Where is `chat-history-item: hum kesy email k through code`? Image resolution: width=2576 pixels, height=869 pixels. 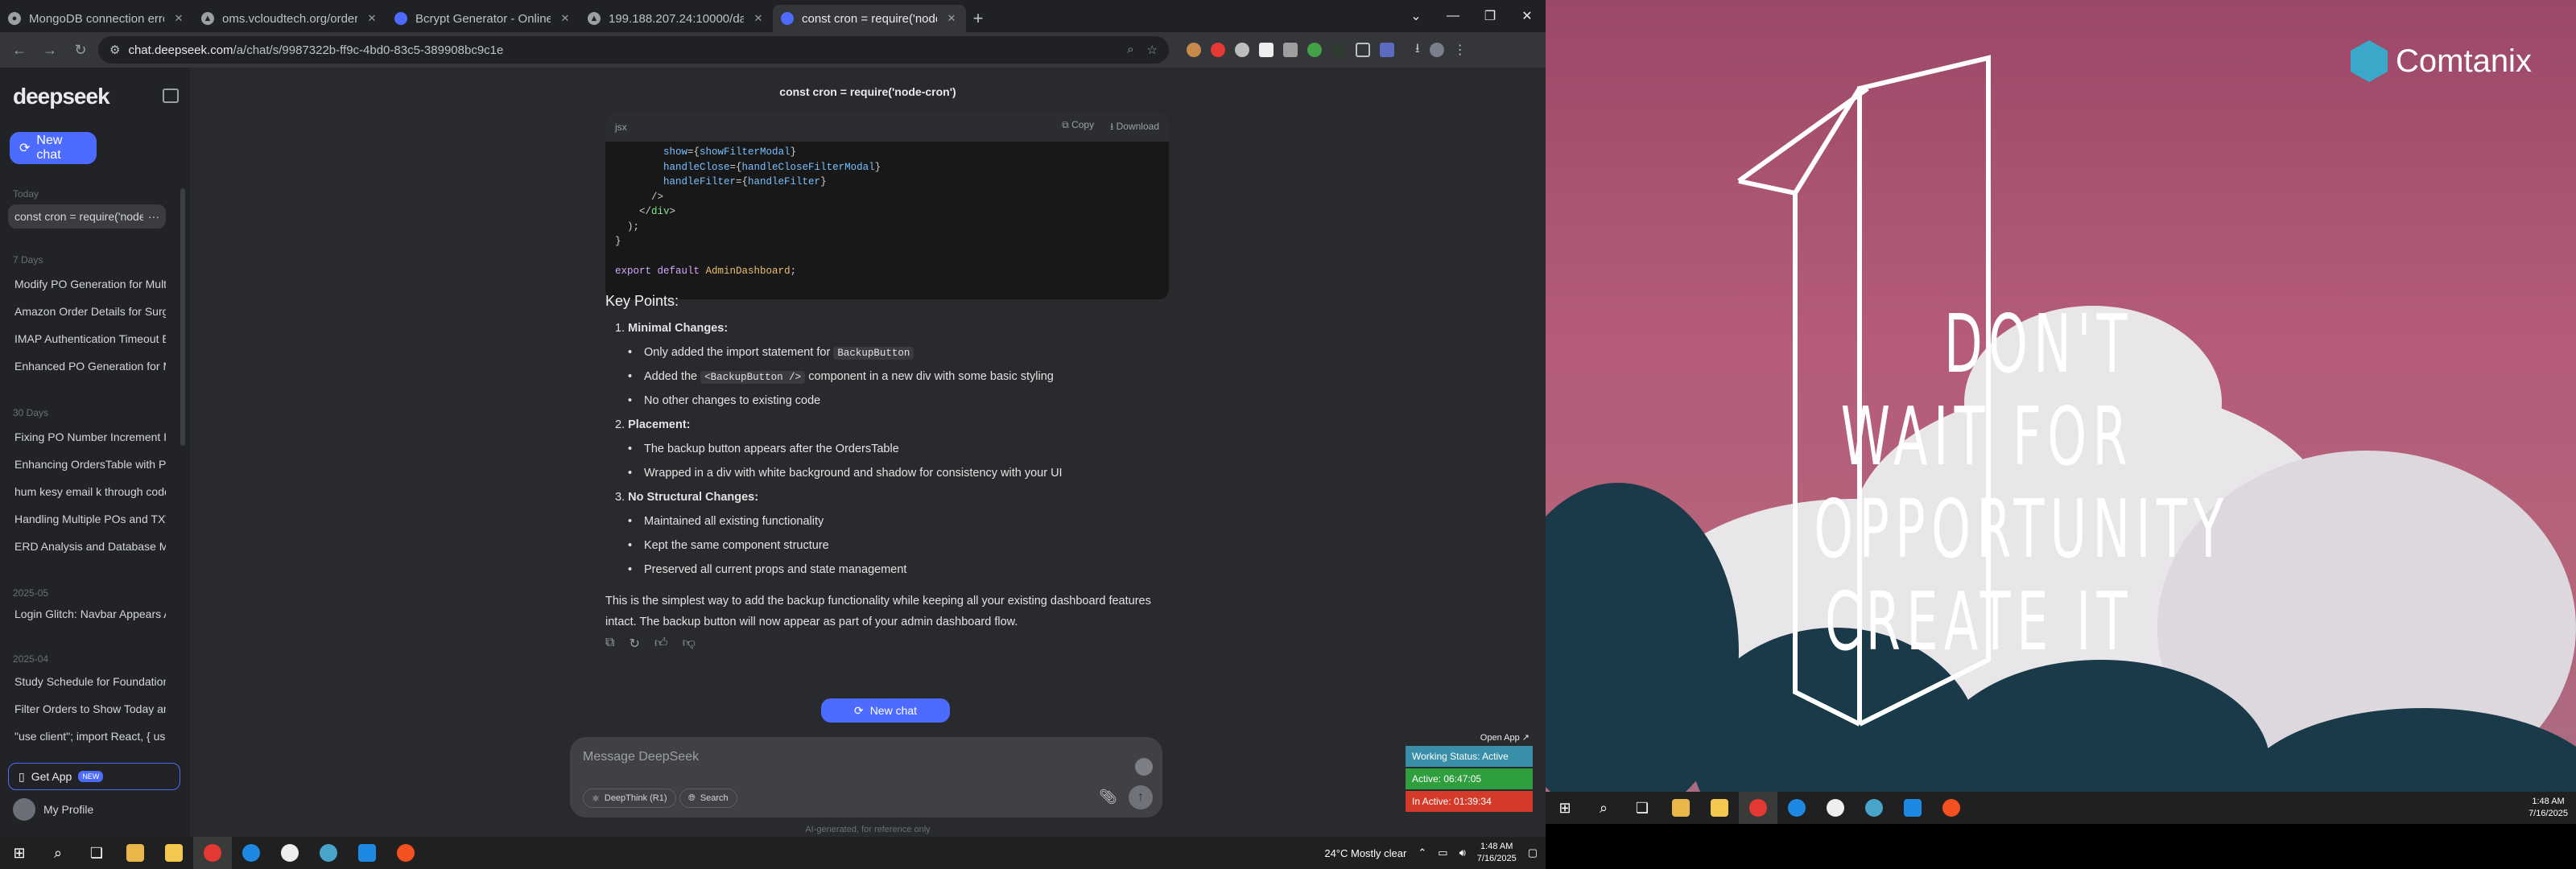
chat-history-item: hum kesy email k through code is located at coordinates (87, 492).